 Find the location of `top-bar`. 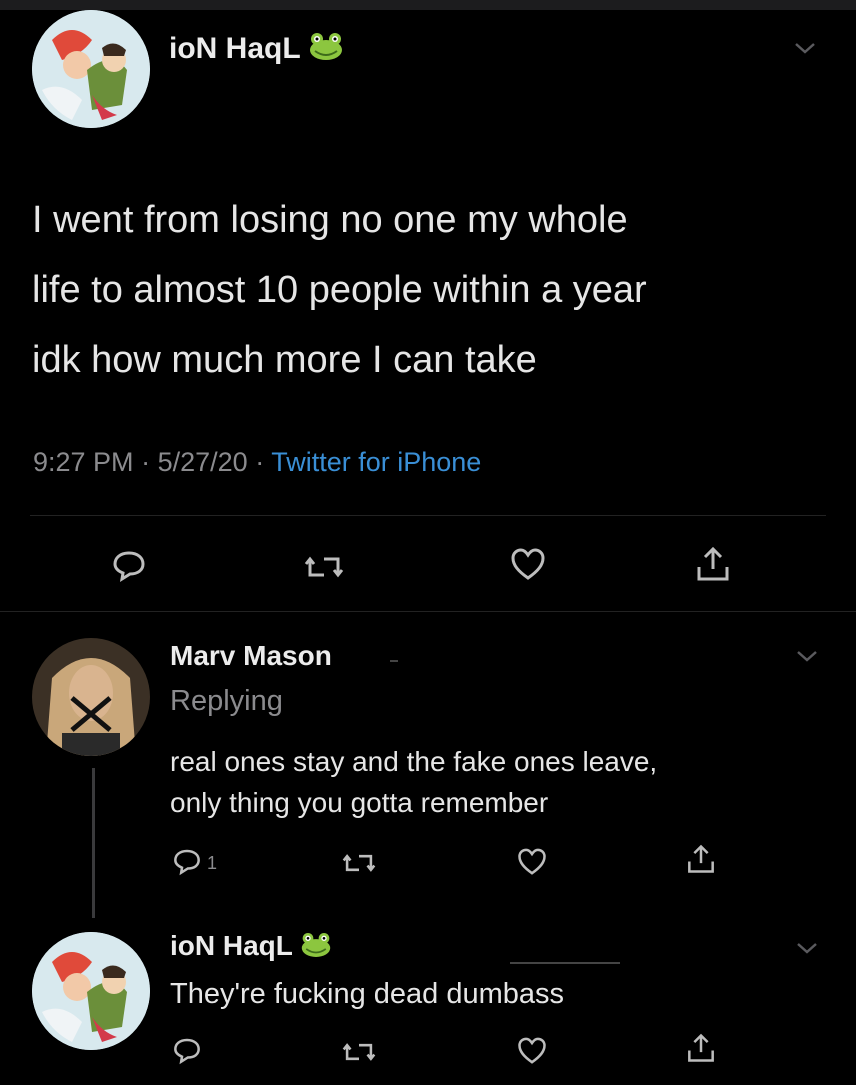

top-bar is located at coordinates (428, 5).